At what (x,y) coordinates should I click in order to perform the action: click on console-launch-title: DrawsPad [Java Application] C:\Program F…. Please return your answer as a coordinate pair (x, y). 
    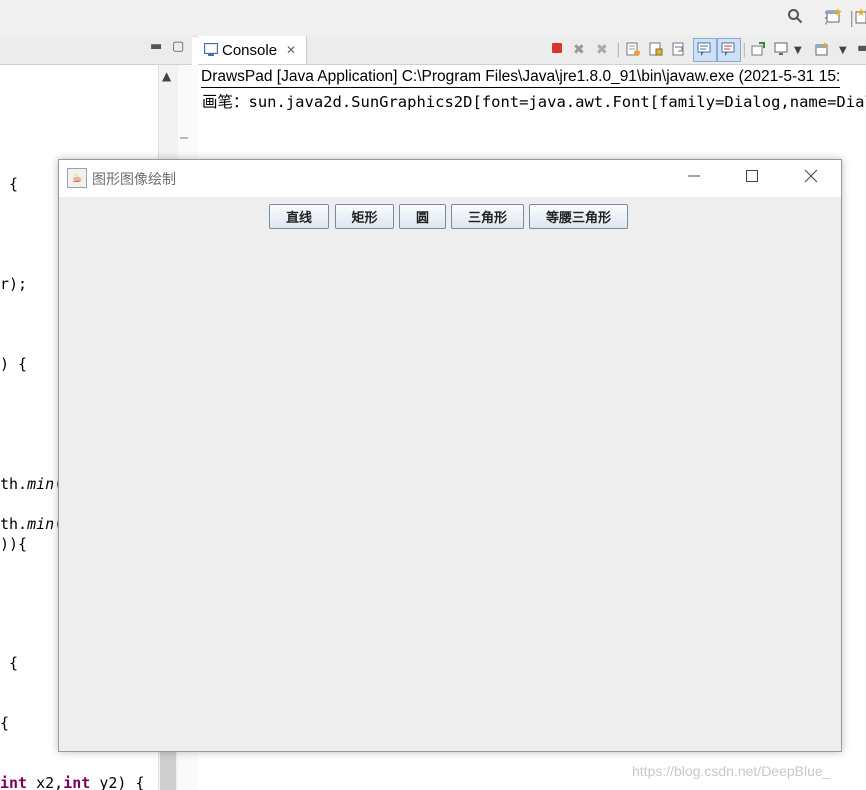
    Looking at the image, I should click on (521, 78).